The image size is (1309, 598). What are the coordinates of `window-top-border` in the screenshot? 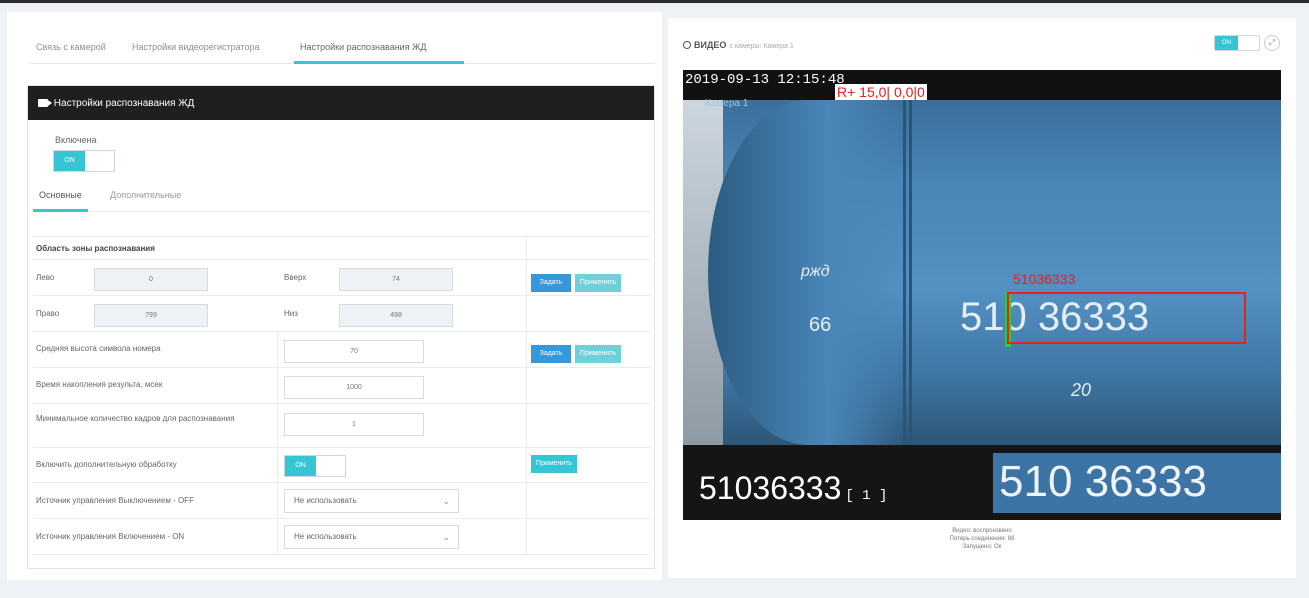 It's located at (654, 1).